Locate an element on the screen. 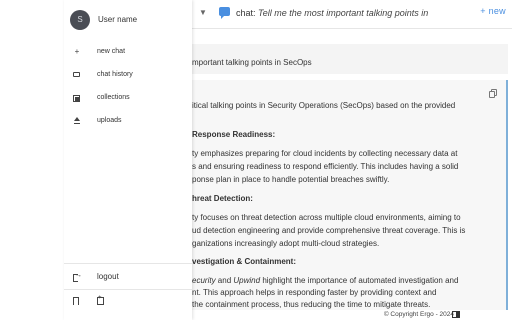 This screenshot has width=512, height=320. plus-icon: + is located at coordinates (77, 51).